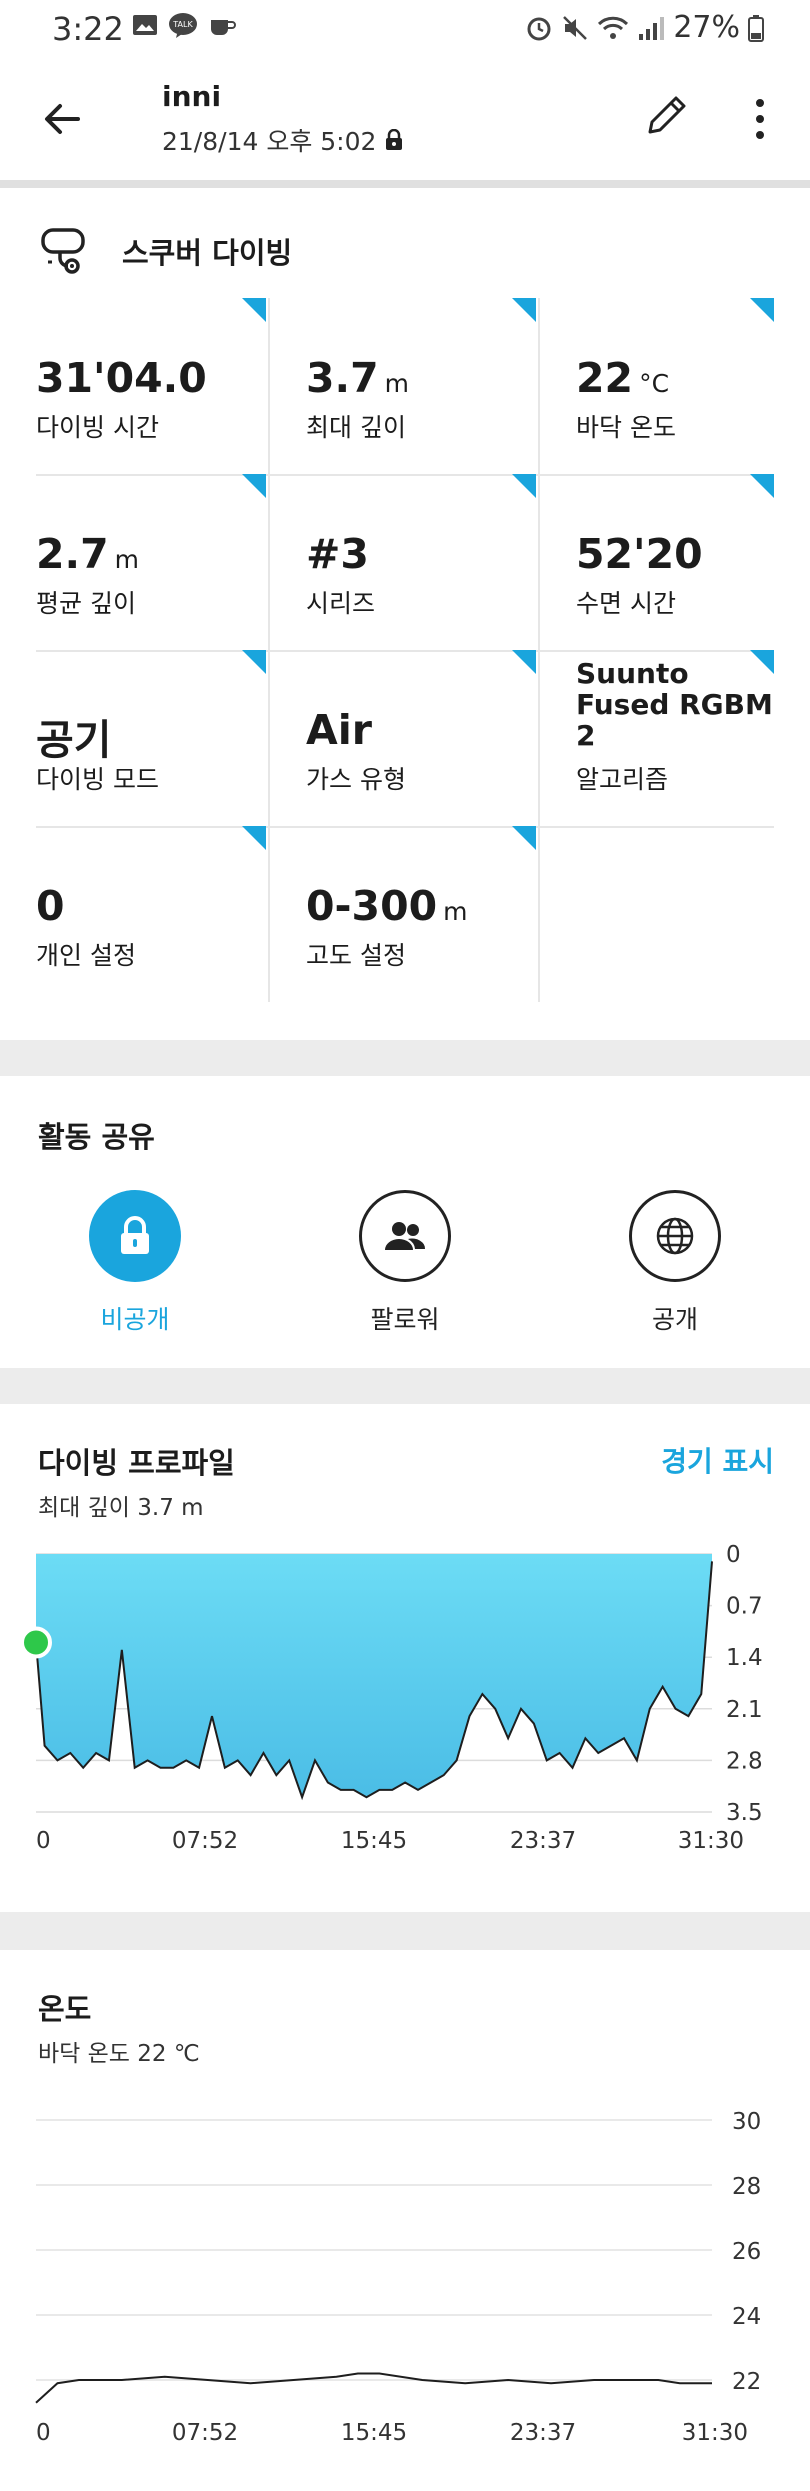 The height and width of the screenshot is (2491, 810). What do you see at coordinates (626, 603) in the screenshot?
I see `metric-label: 수면 시간` at bounding box center [626, 603].